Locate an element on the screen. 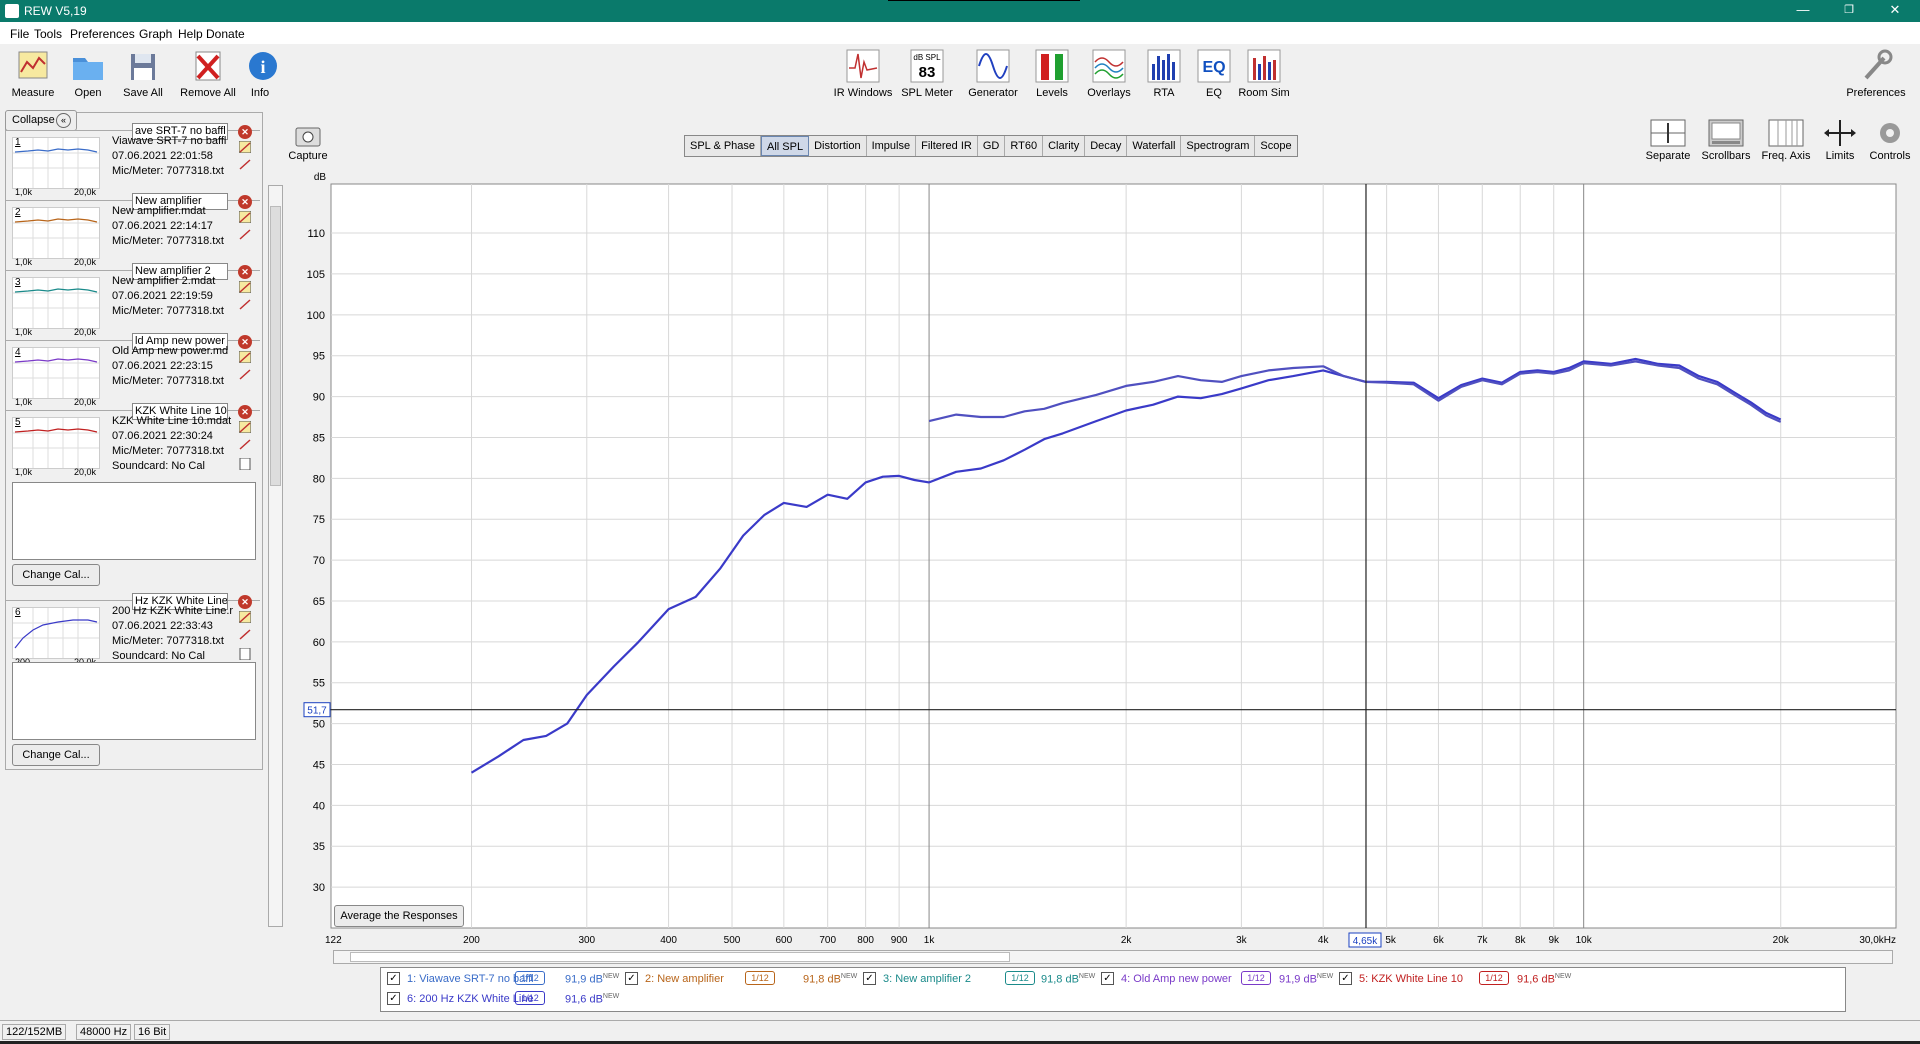  bitdepth-status: 16 Bit is located at coordinates (152, 1032).